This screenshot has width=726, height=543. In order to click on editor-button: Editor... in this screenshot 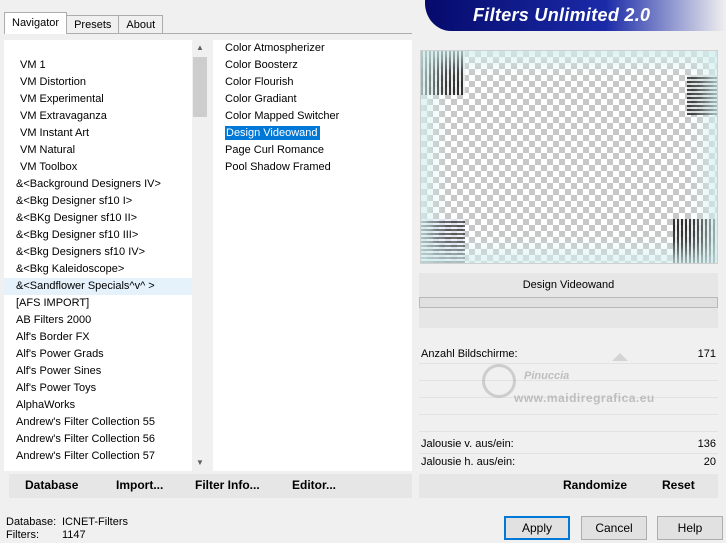, I will do `click(314, 485)`.